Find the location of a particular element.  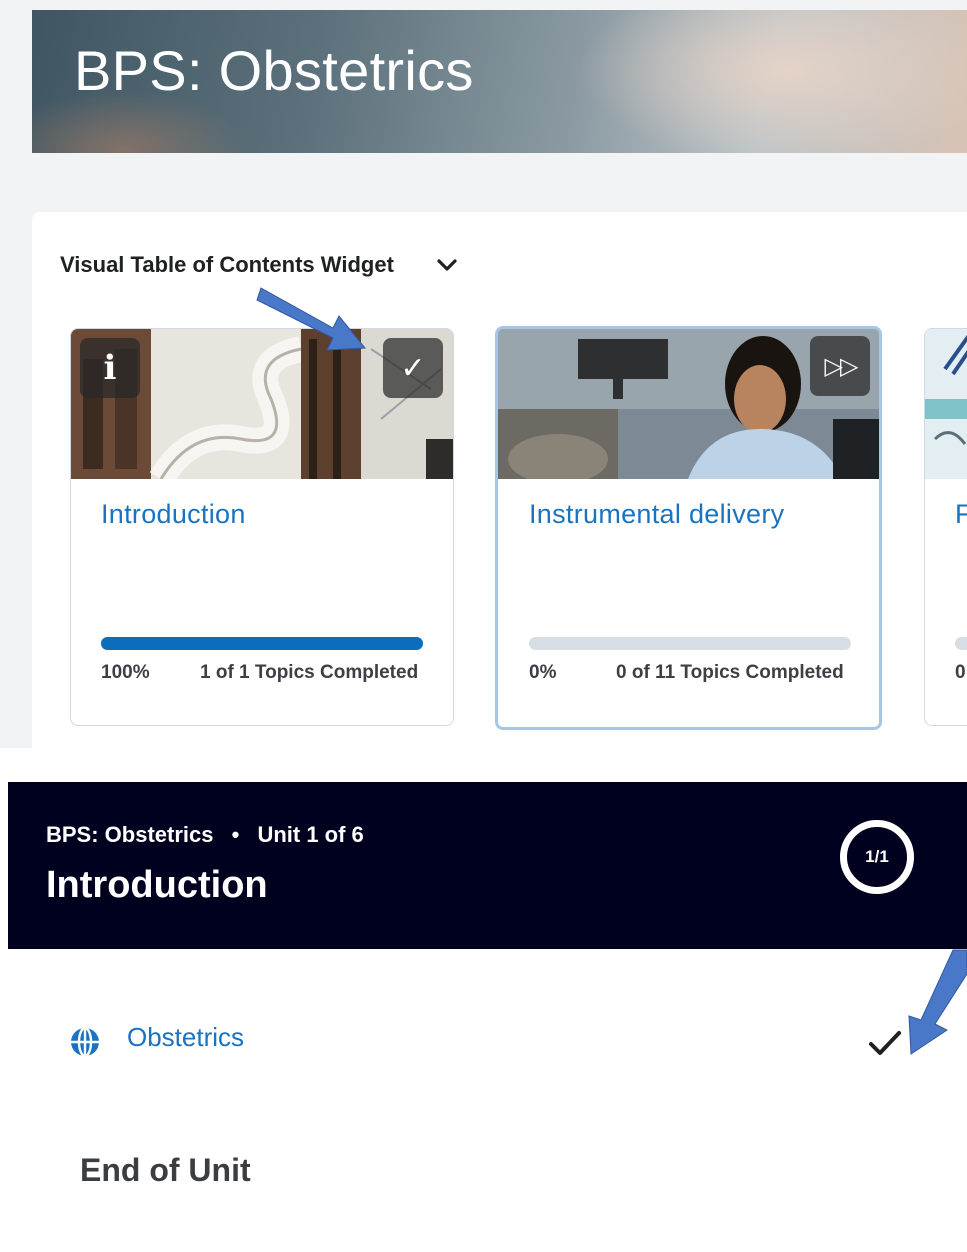

checkmark-icon: ✓ is located at coordinates (413, 368).